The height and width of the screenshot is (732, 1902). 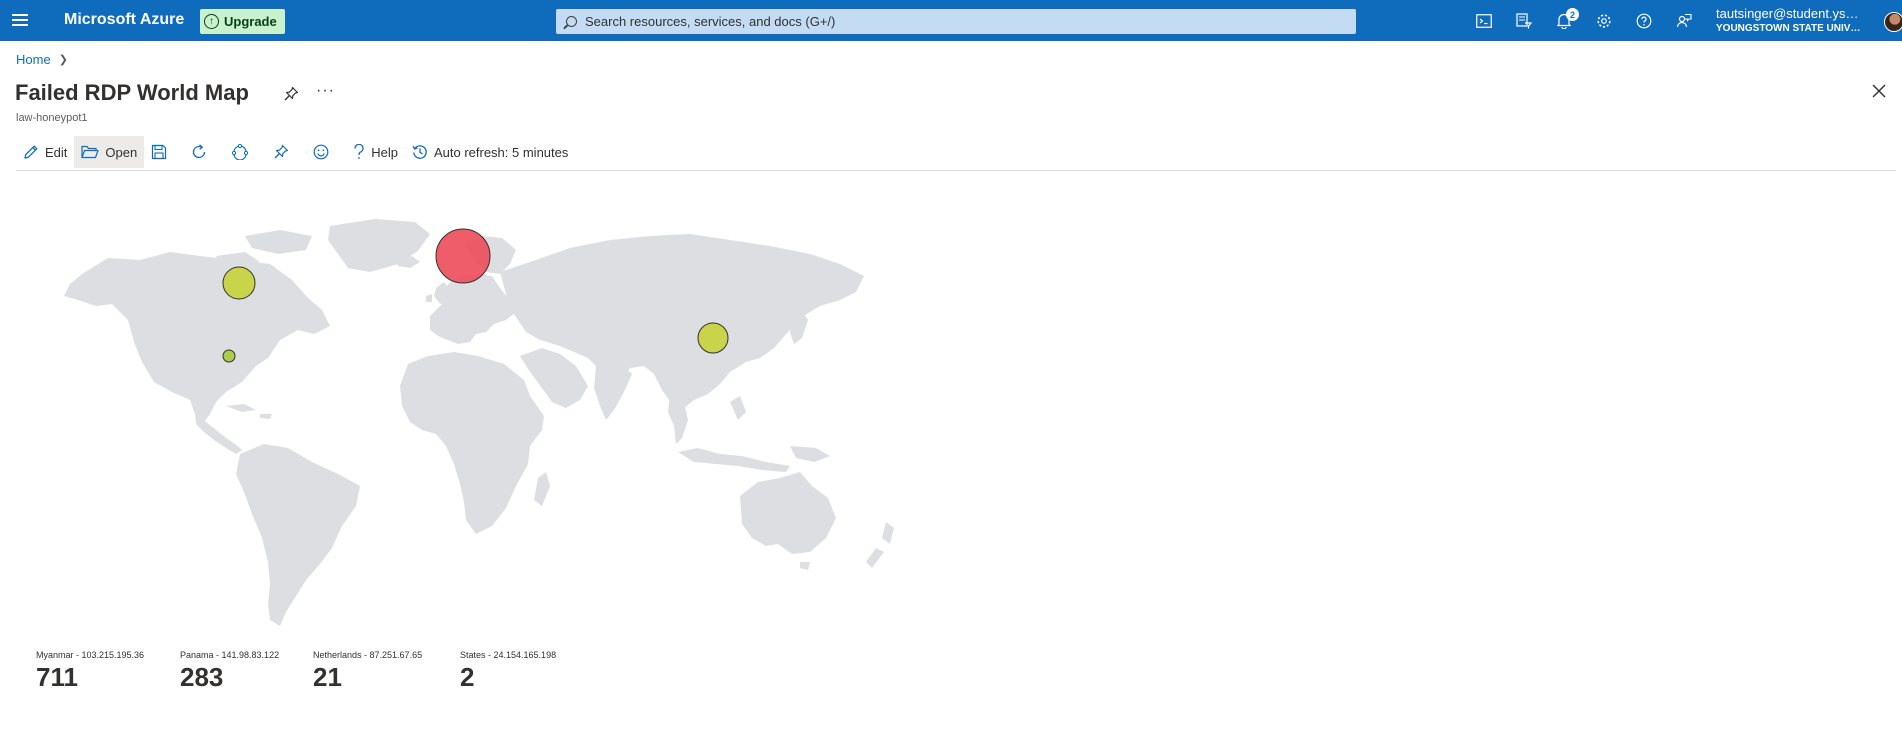 I want to click on stat-tile-label: States - 24.154.165.198, so click(x=508, y=655).